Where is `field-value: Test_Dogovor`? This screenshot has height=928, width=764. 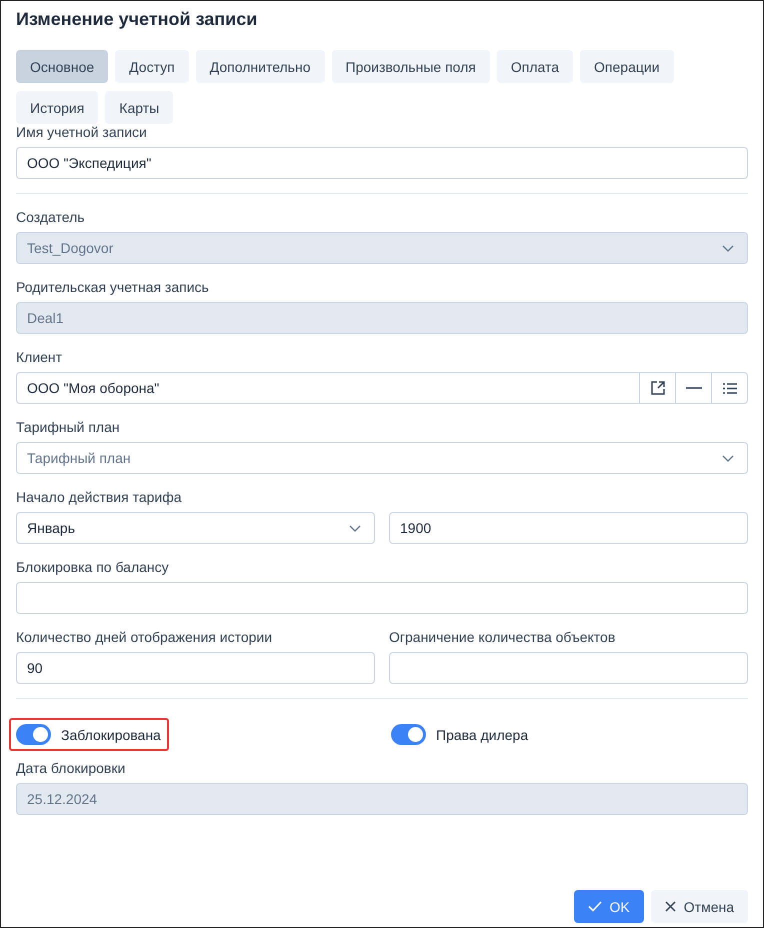 field-value: Test_Dogovor is located at coordinates (70, 248).